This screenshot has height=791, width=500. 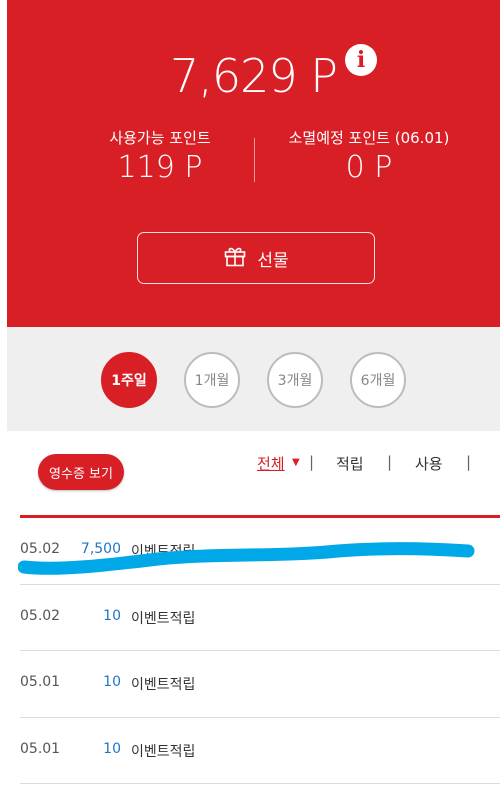 What do you see at coordinates (429, 463) in the screenshot?
I see `filter-use: 사용` at bounding box center [429, 463].